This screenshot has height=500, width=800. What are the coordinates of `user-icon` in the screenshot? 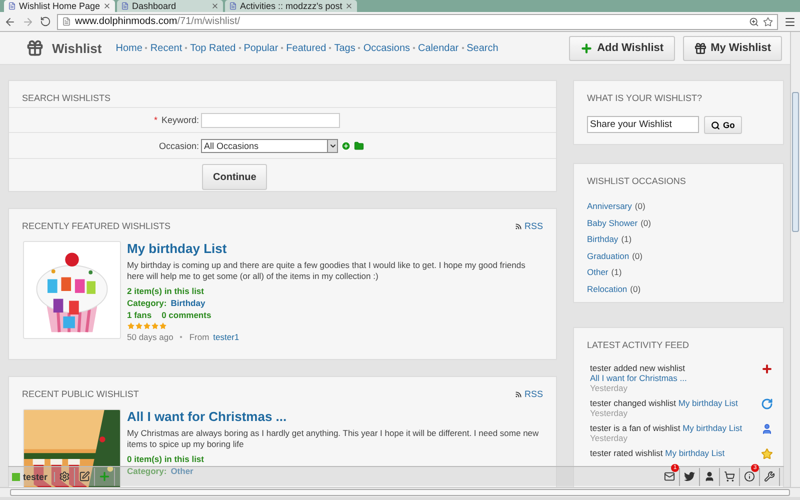 It's located at (709, 476).